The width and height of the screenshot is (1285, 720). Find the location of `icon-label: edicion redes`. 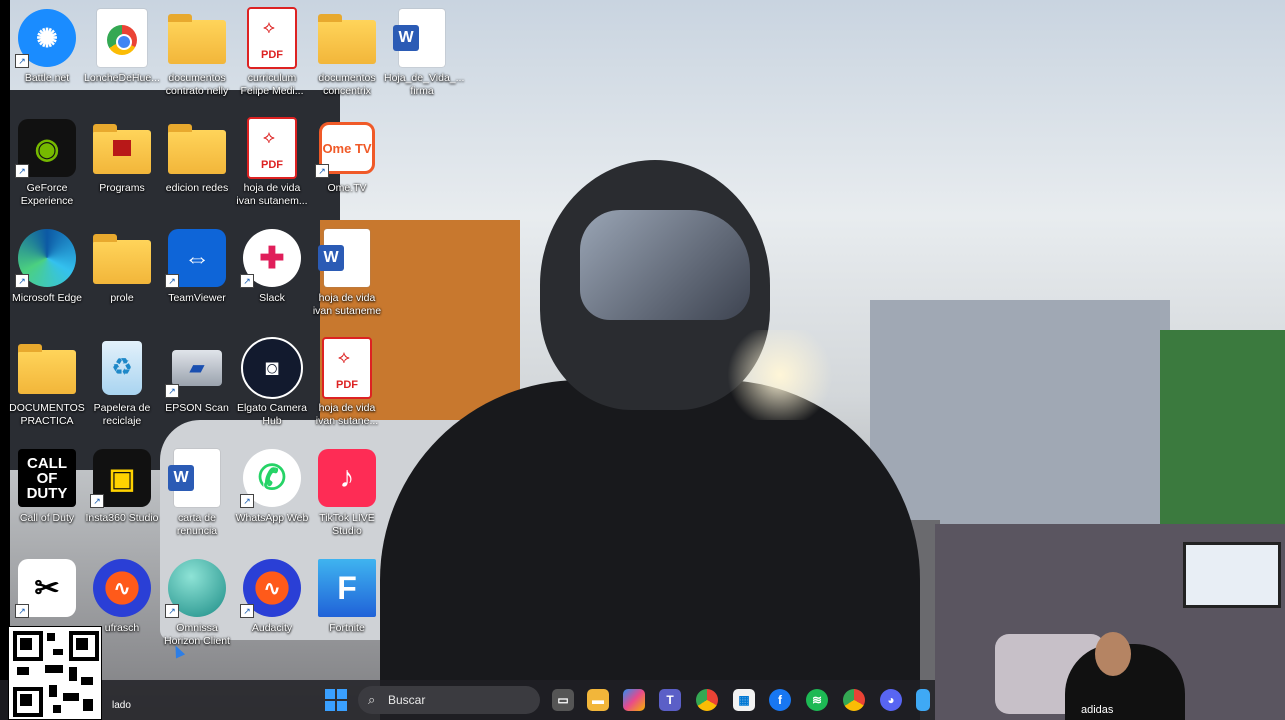

icon-label: edicion redes is located at coordinates (197, 188).